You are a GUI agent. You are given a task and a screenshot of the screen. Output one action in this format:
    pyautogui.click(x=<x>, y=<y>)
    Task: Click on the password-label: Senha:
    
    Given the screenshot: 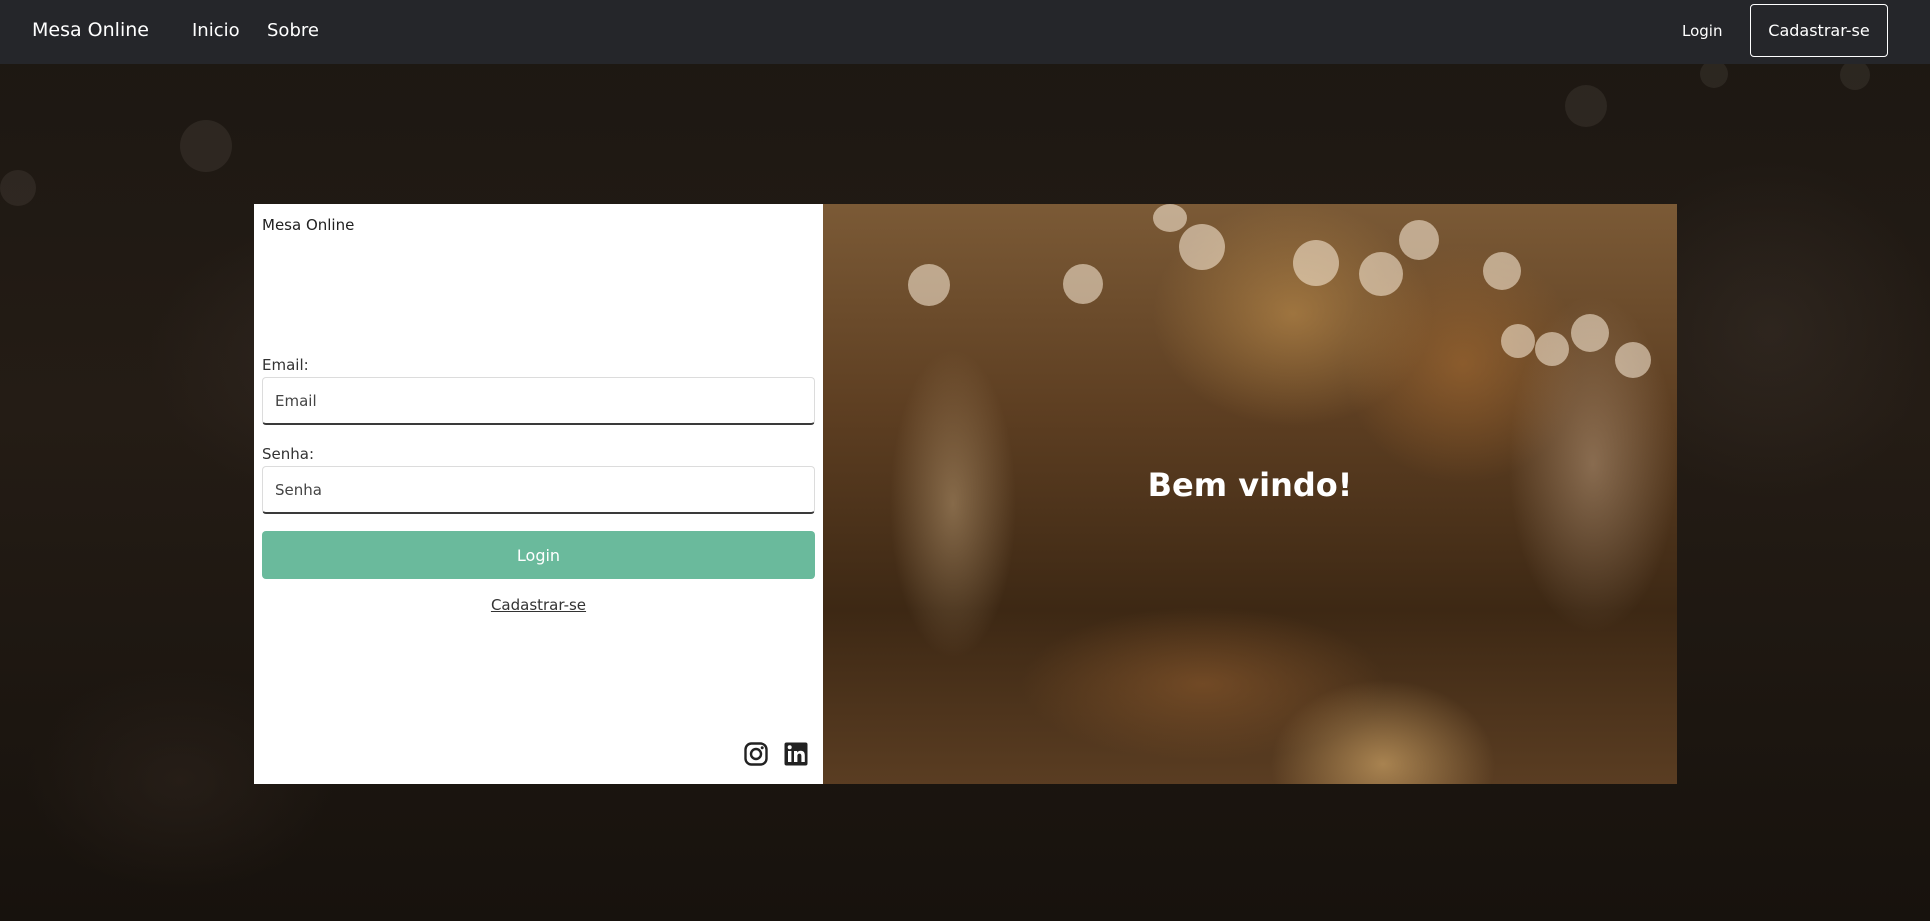 What is the action you would take?
    pyautogui.click(x=288, y=454)
    